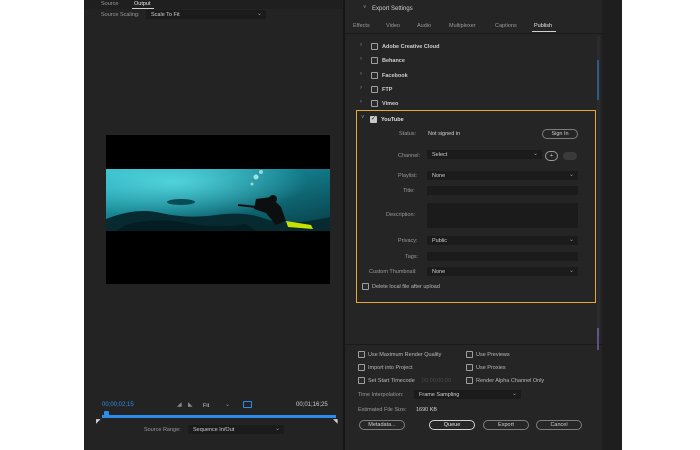 The image size is (700, 450). I want to click on playhead, so click(106, 413).